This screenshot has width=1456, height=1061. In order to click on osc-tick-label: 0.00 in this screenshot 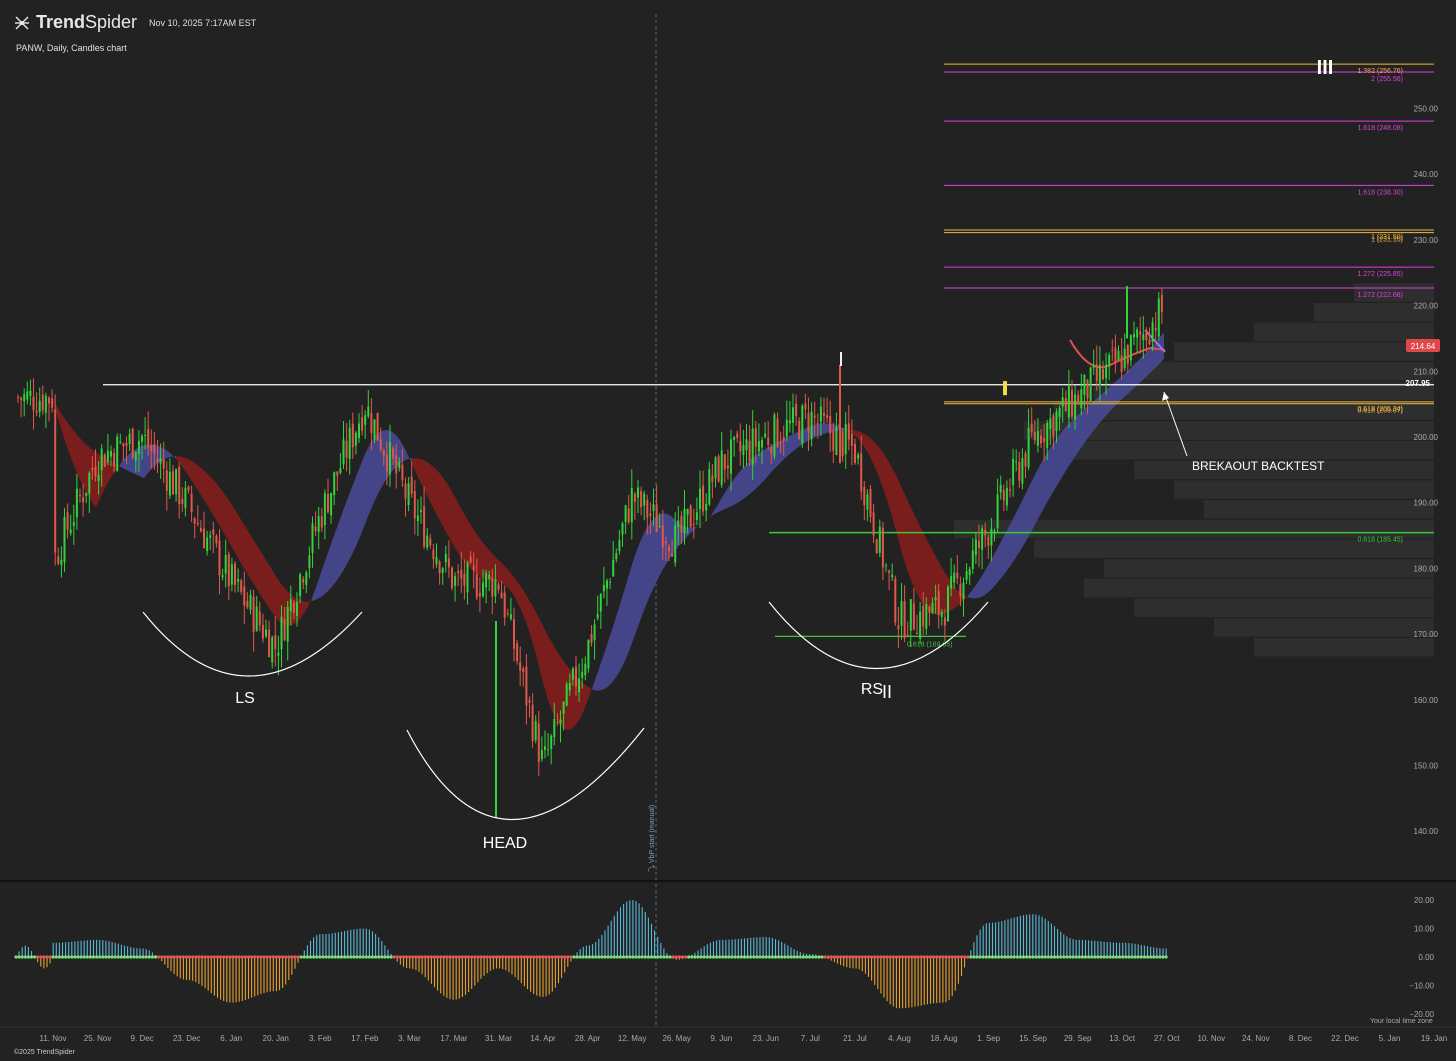, I will do `click(1426, 957)`.